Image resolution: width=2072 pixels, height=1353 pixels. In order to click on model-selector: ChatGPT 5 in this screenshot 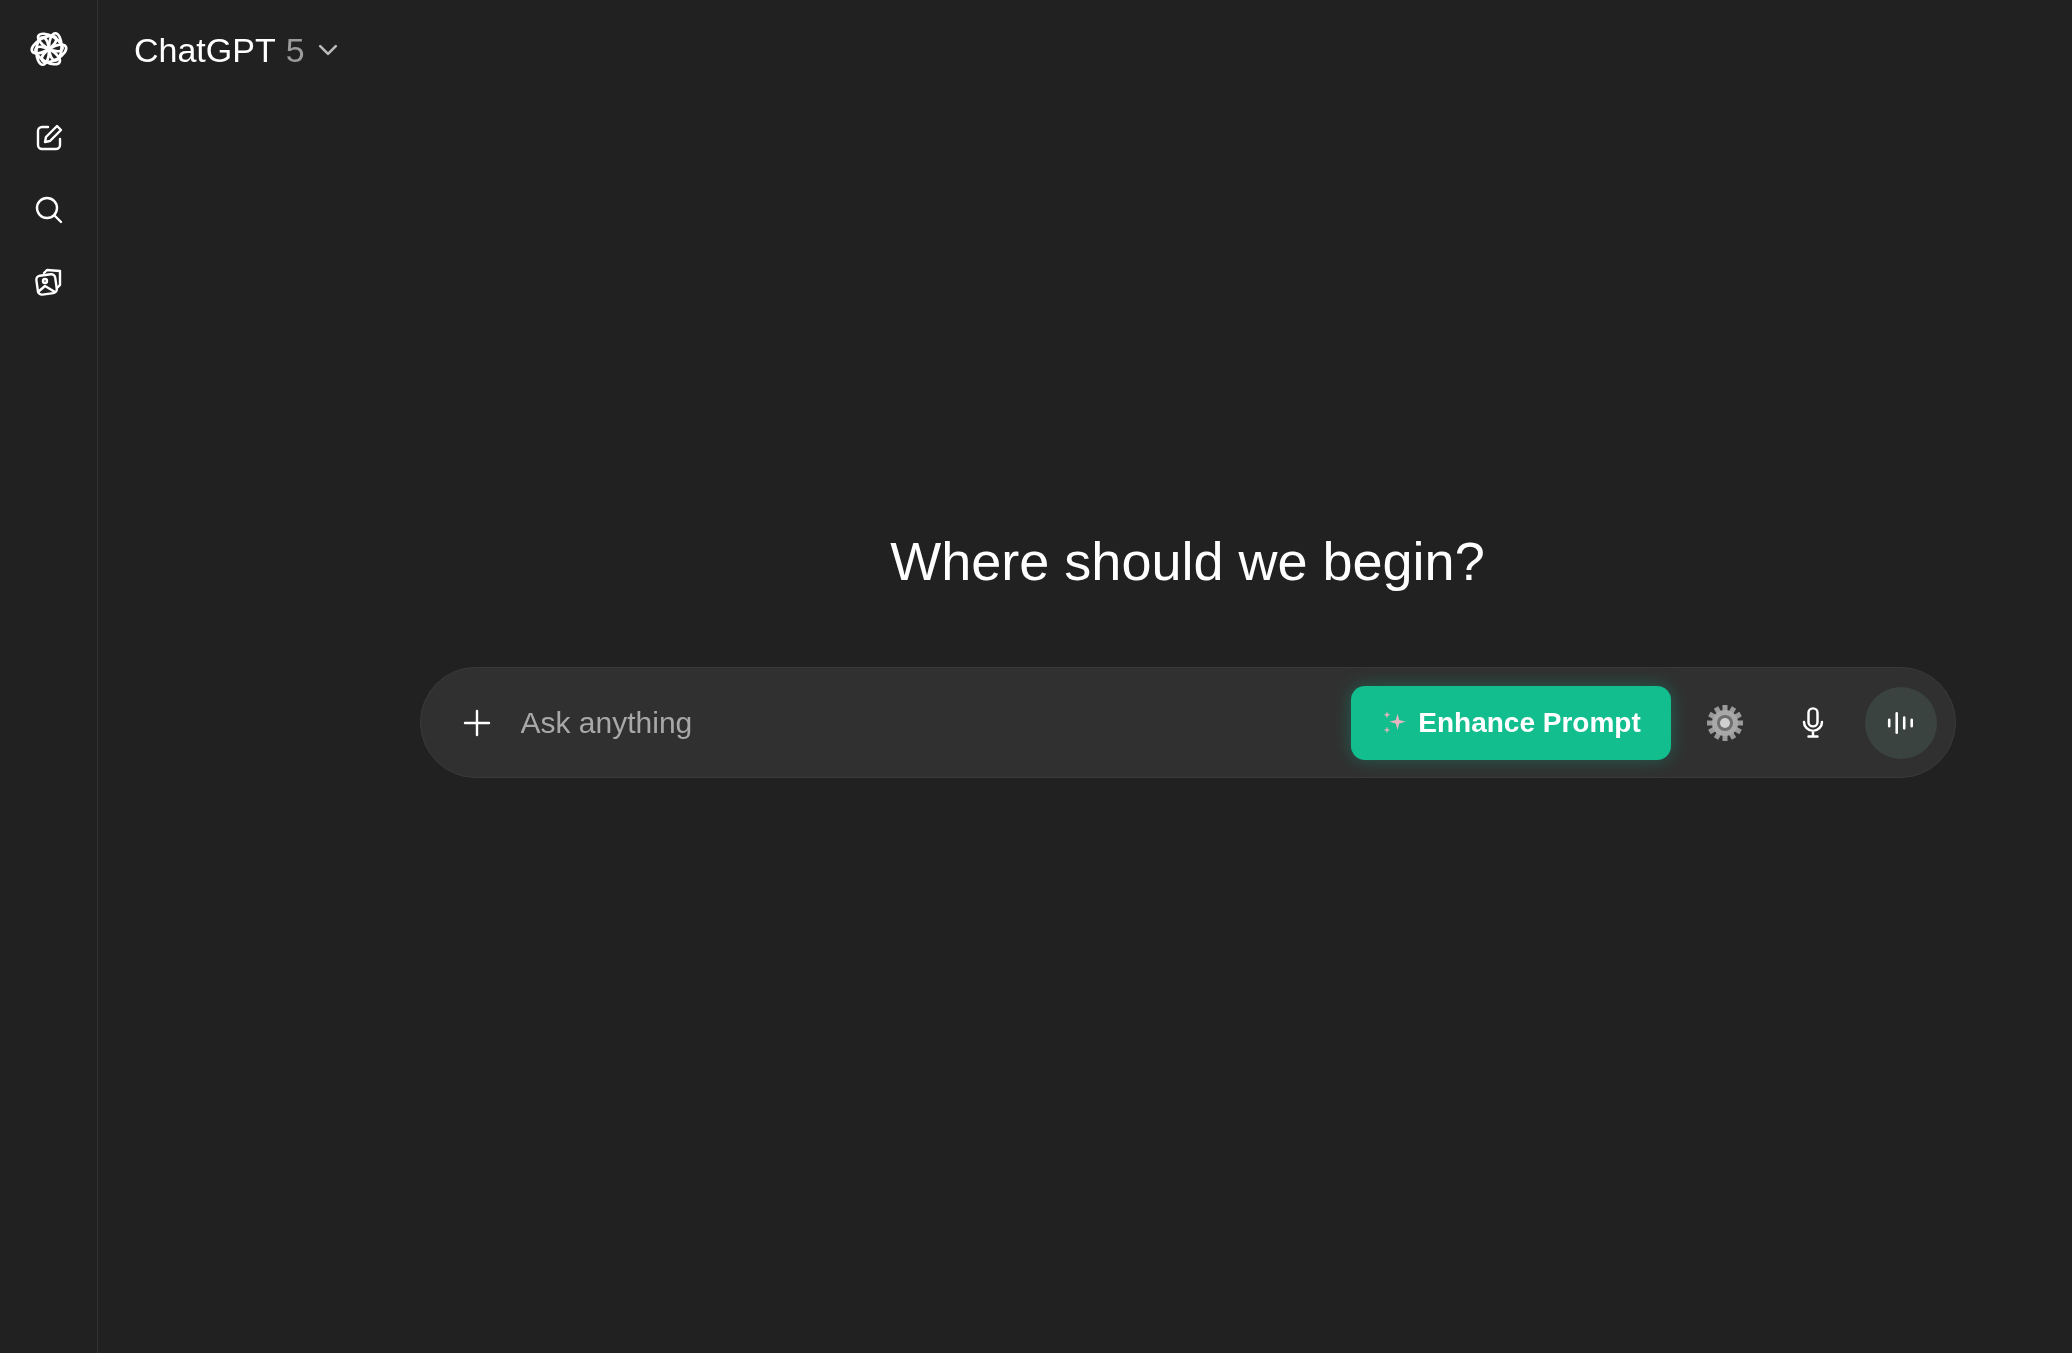, I will do `click(237, 50)`.